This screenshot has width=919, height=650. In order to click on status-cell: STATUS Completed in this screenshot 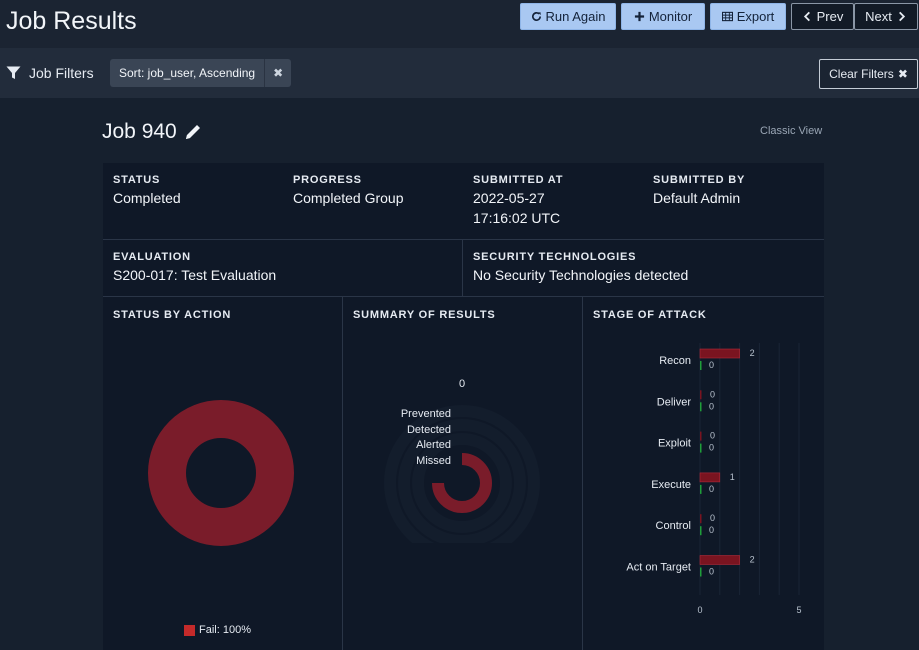, I will do `click(147, 191)`.